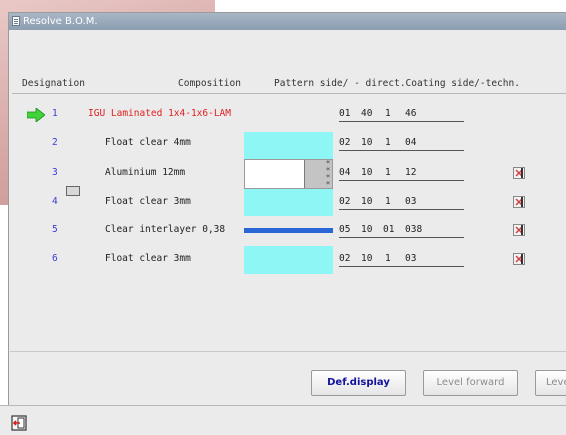 Image resolution: width=566 pixels, height=435 pixels. I want to click on row-number: 5, so click(55, 229).